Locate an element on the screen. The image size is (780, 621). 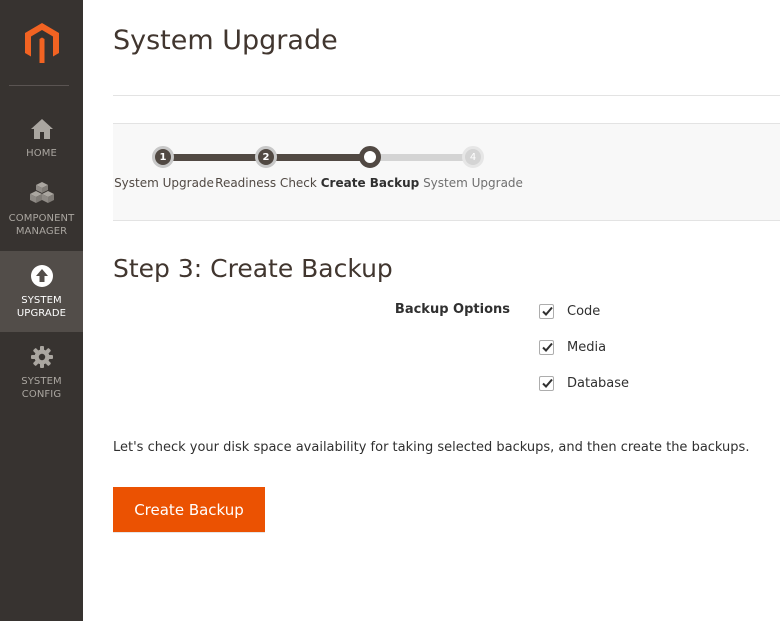
backup-option-database: Database is located at coordinates (584, 383).